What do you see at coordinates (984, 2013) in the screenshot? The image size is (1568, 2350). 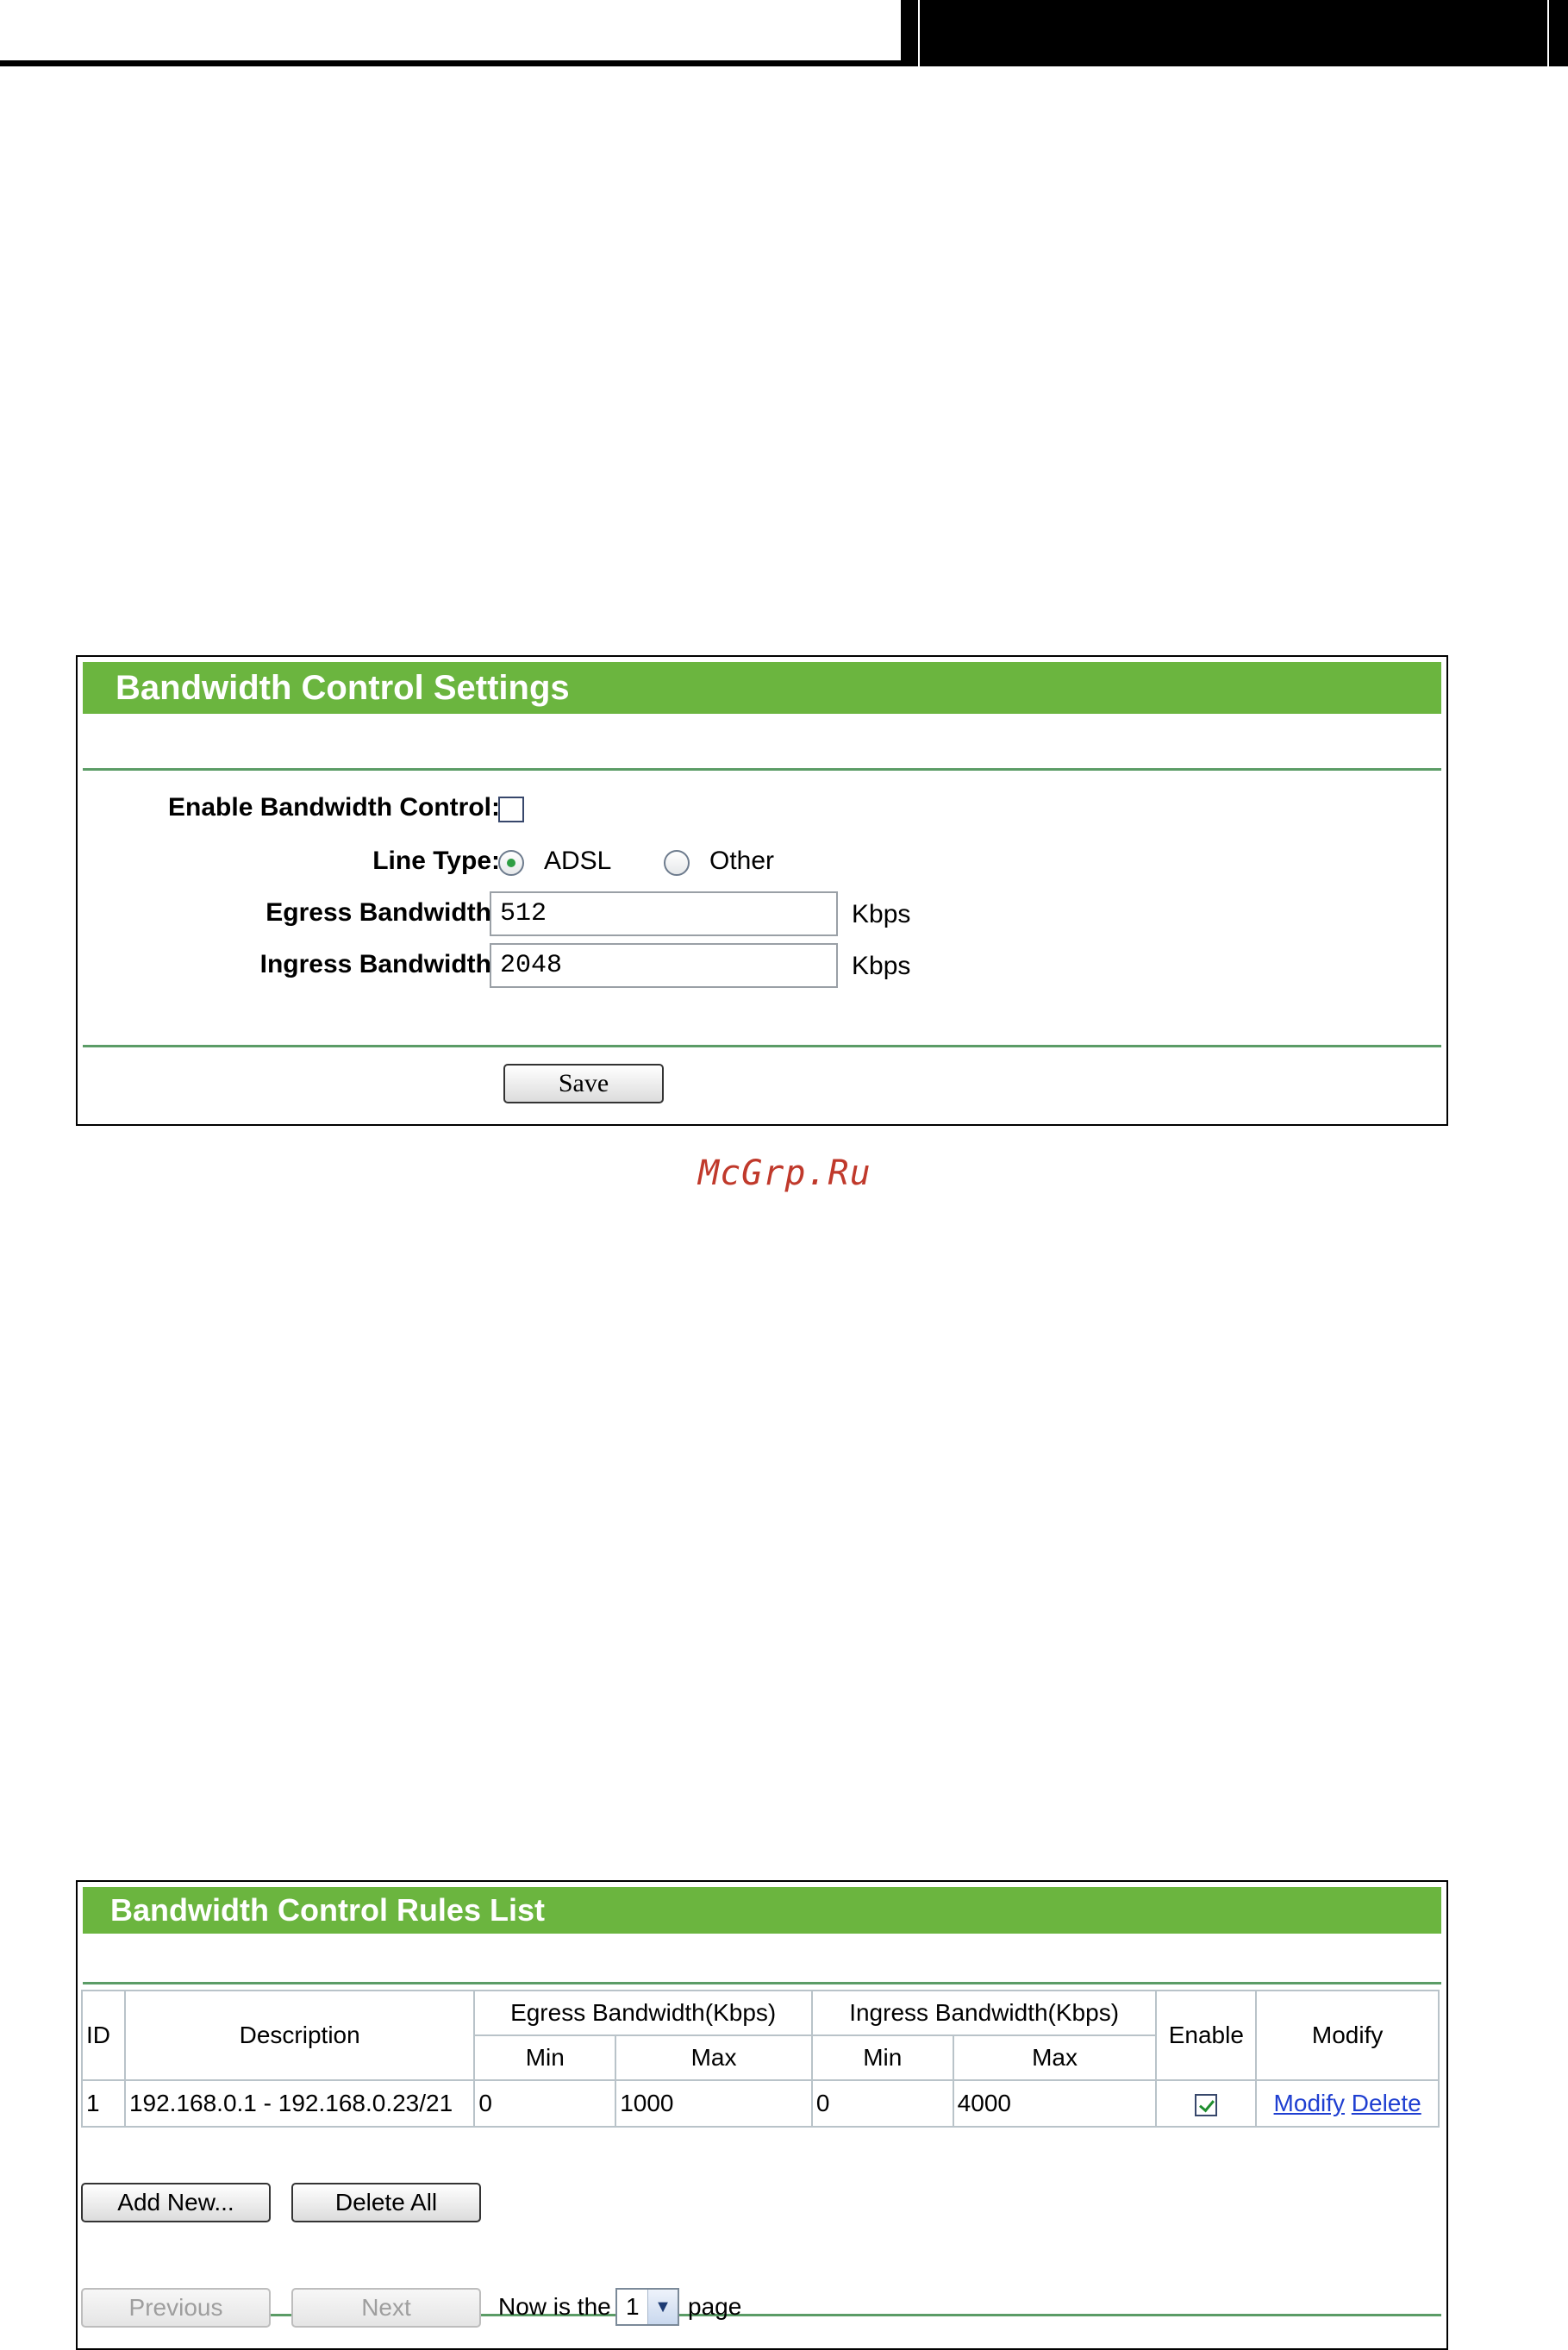 I see `col-header-ingress: Ingress Bandwidth(Kbps)` at bounding box center [984, 2013].